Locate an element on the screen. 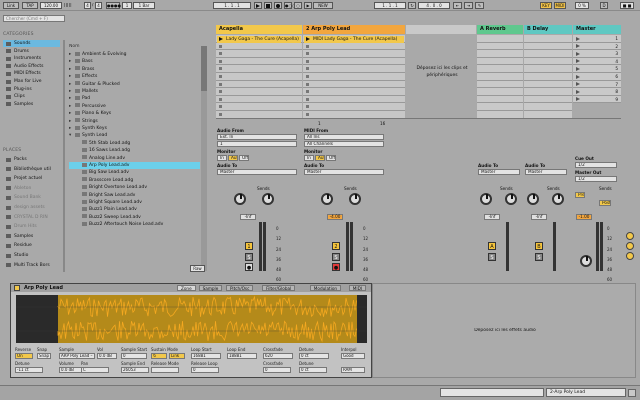 The image size is (640, 400). arm-button: ● is located at coordinates (336, 267).